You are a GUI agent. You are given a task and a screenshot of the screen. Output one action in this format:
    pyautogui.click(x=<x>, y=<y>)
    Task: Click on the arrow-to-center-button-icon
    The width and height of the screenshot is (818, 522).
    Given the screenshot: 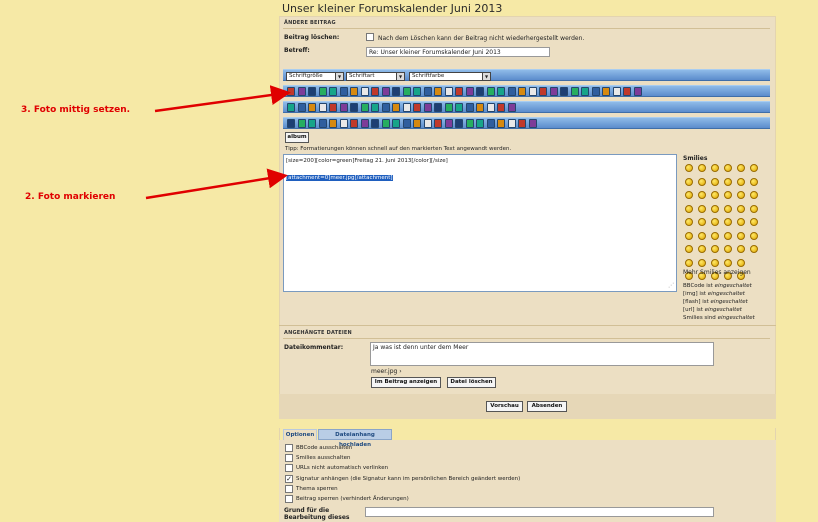 What is the action you would take?
    pyautogui.click(x=222, y=99)
    